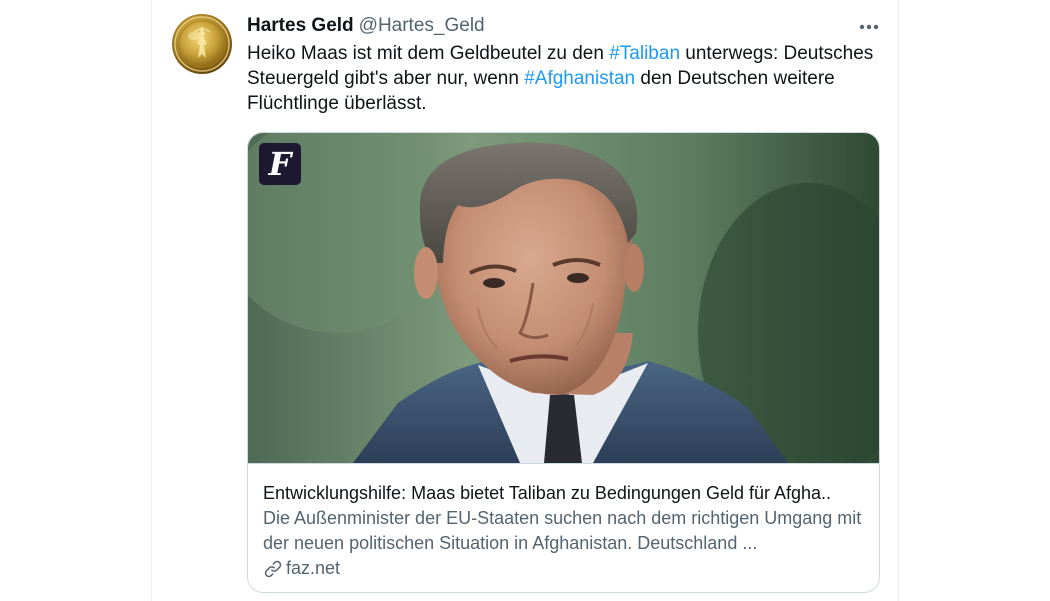 The height and width of the screenshot is (601, 1050). I want to click on faz-logo-icon: F, so click(280, 164).